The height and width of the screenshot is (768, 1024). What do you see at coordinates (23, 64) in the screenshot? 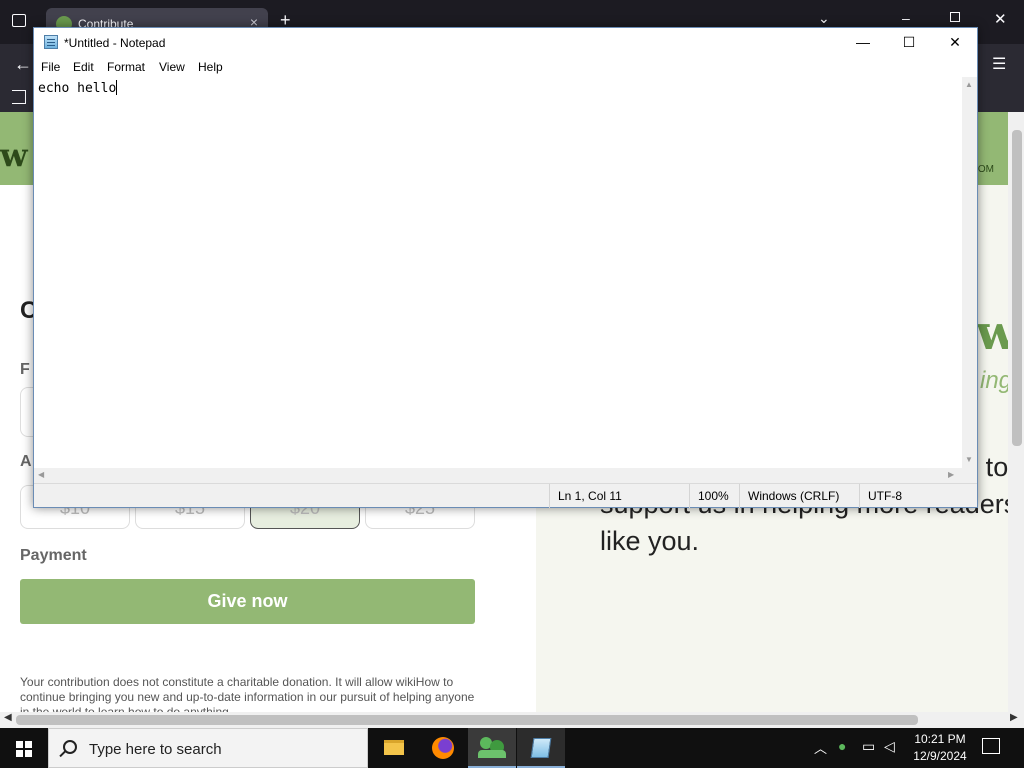
I see `back-arrow-icon: ←` at bounding box center [23, 64].